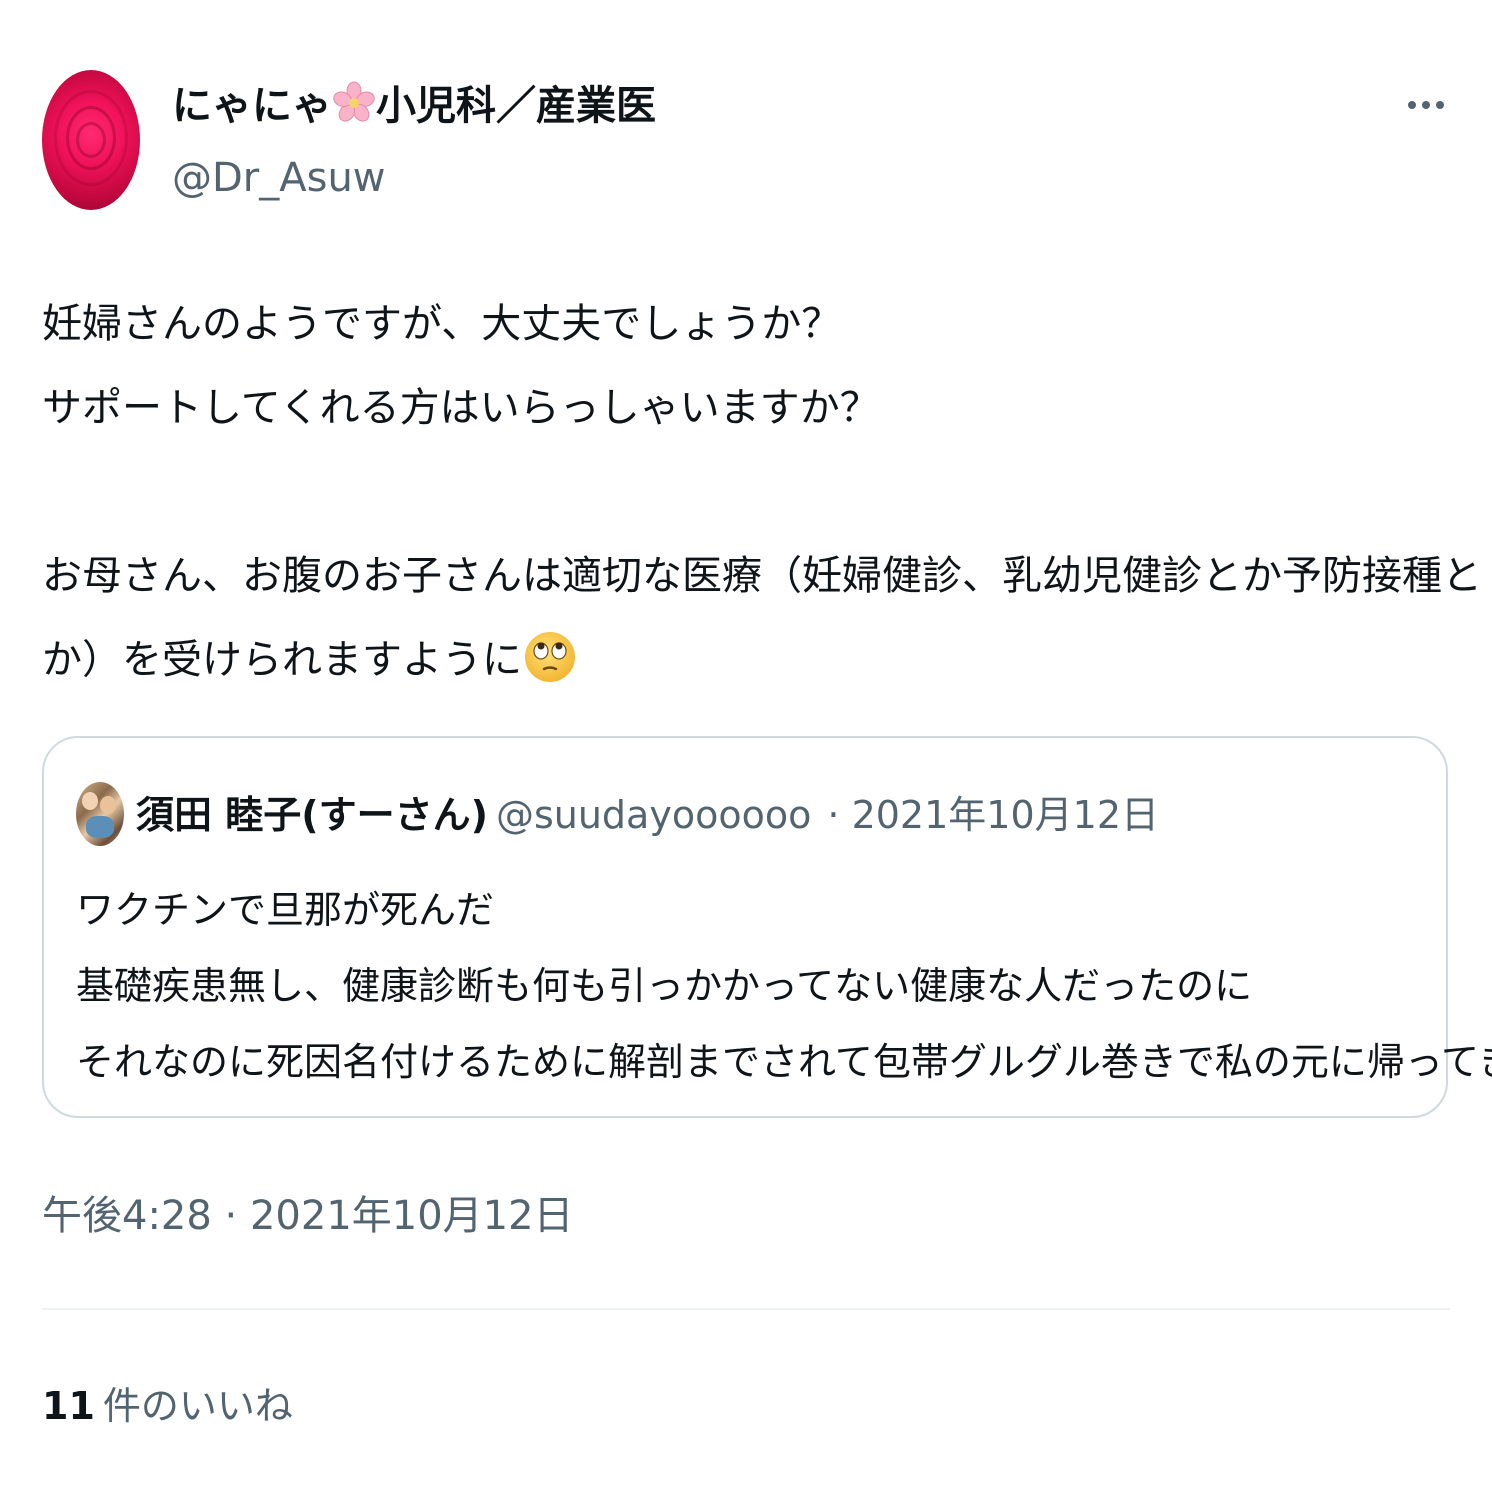 This screenshot has width=1492, height=1492. What do you see at coordinates (312, 815) in the screenshot?
I see `quoted-author-name: 須田 睦子(すーさん)` at bounding box center [312, 815].